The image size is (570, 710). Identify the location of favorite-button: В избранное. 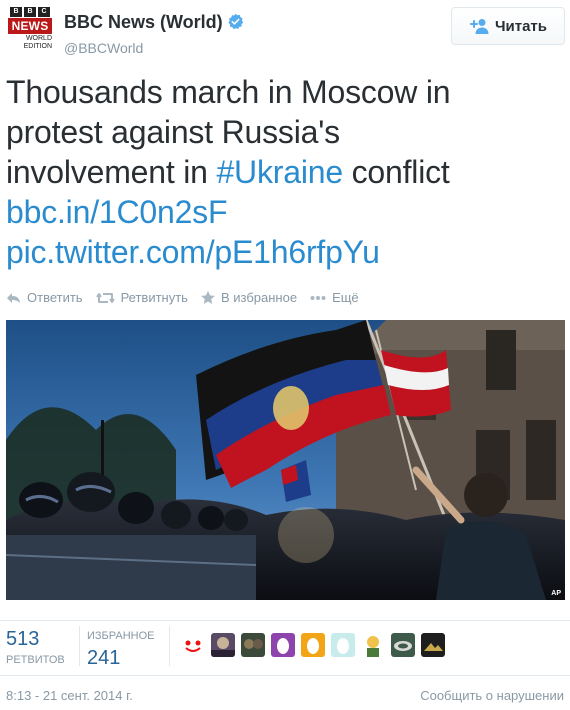
(249, 297).